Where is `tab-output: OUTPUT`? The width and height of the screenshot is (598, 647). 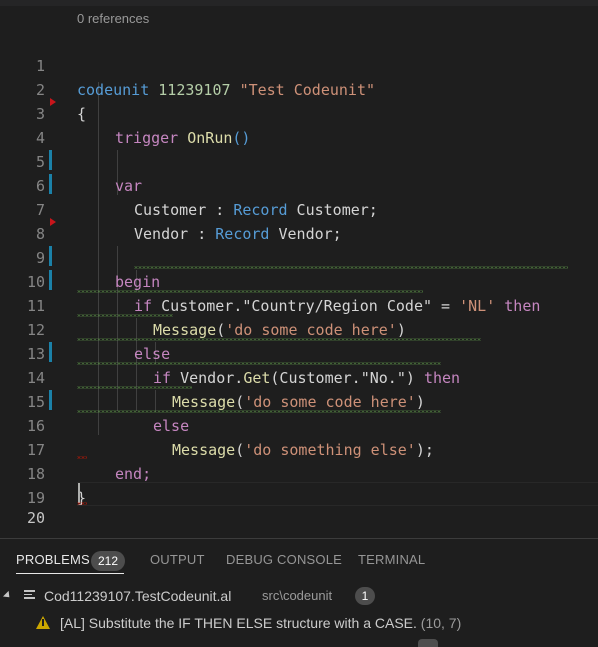
tab-output: OUTPUT is located at coordinates (177, 559).